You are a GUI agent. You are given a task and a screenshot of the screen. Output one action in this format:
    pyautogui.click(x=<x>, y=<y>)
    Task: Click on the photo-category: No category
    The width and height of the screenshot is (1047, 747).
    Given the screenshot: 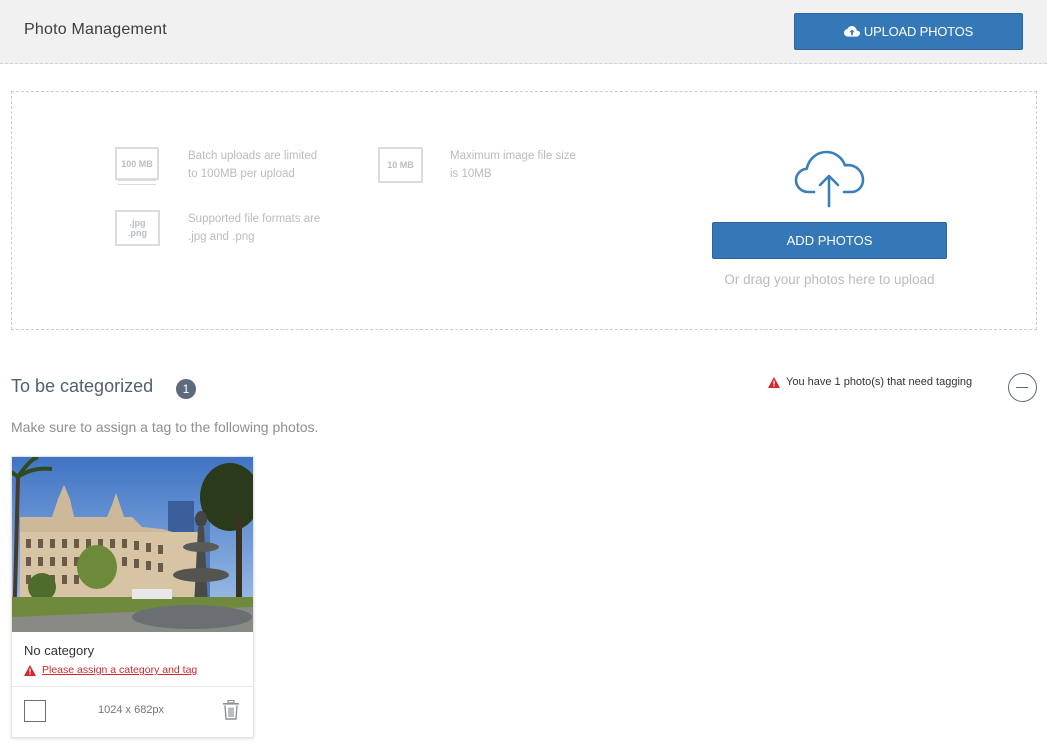 What is the action you would take?
    pyautogui.click(x=59, y=650)
    